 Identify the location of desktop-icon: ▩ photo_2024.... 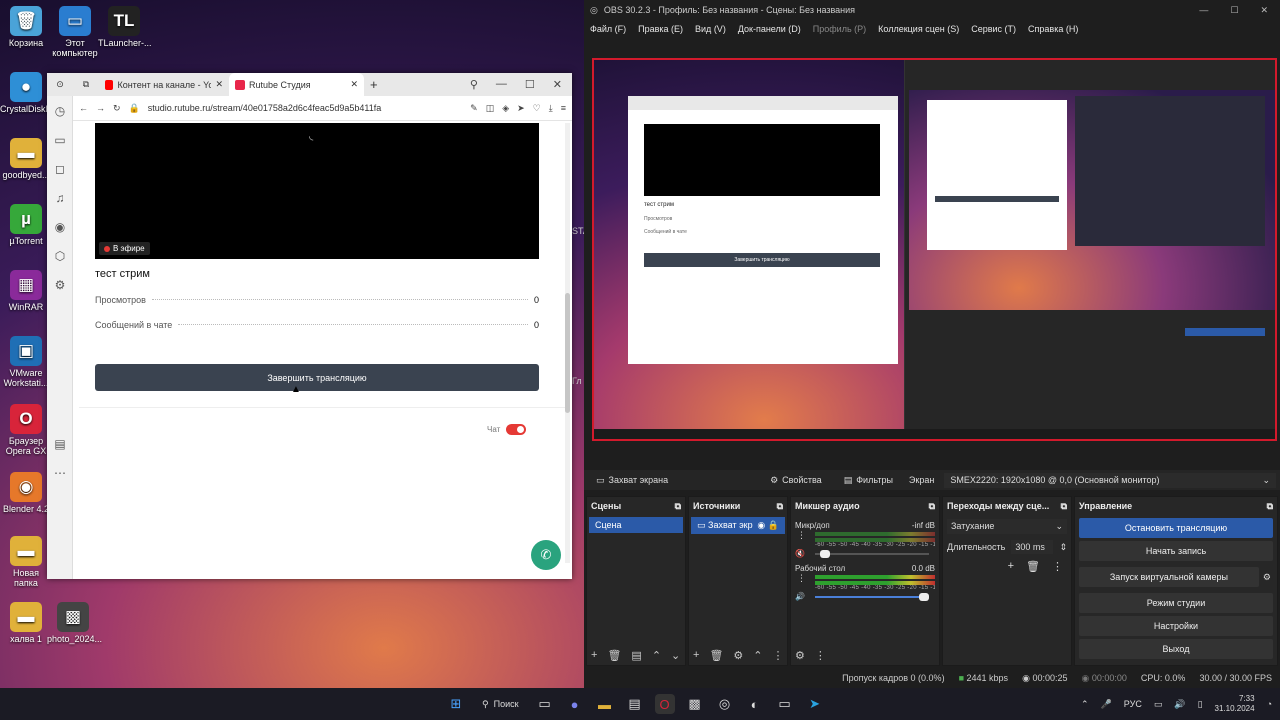
(74, 623).